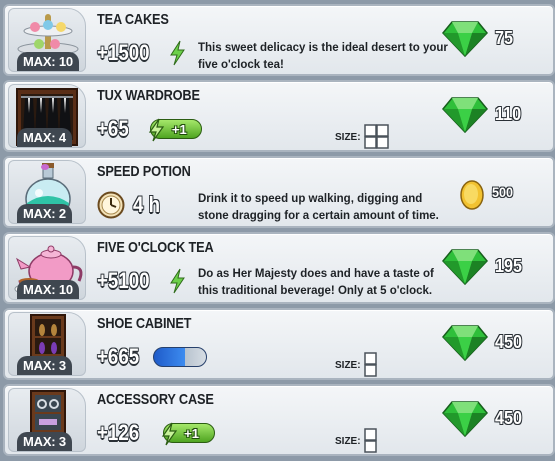 Image resolution: width=555 pixels, height=461 pixels. What do you see at coordinates (111, 205) in the screenshot?
I see `clock-icon` at bounding box center [111, 205].